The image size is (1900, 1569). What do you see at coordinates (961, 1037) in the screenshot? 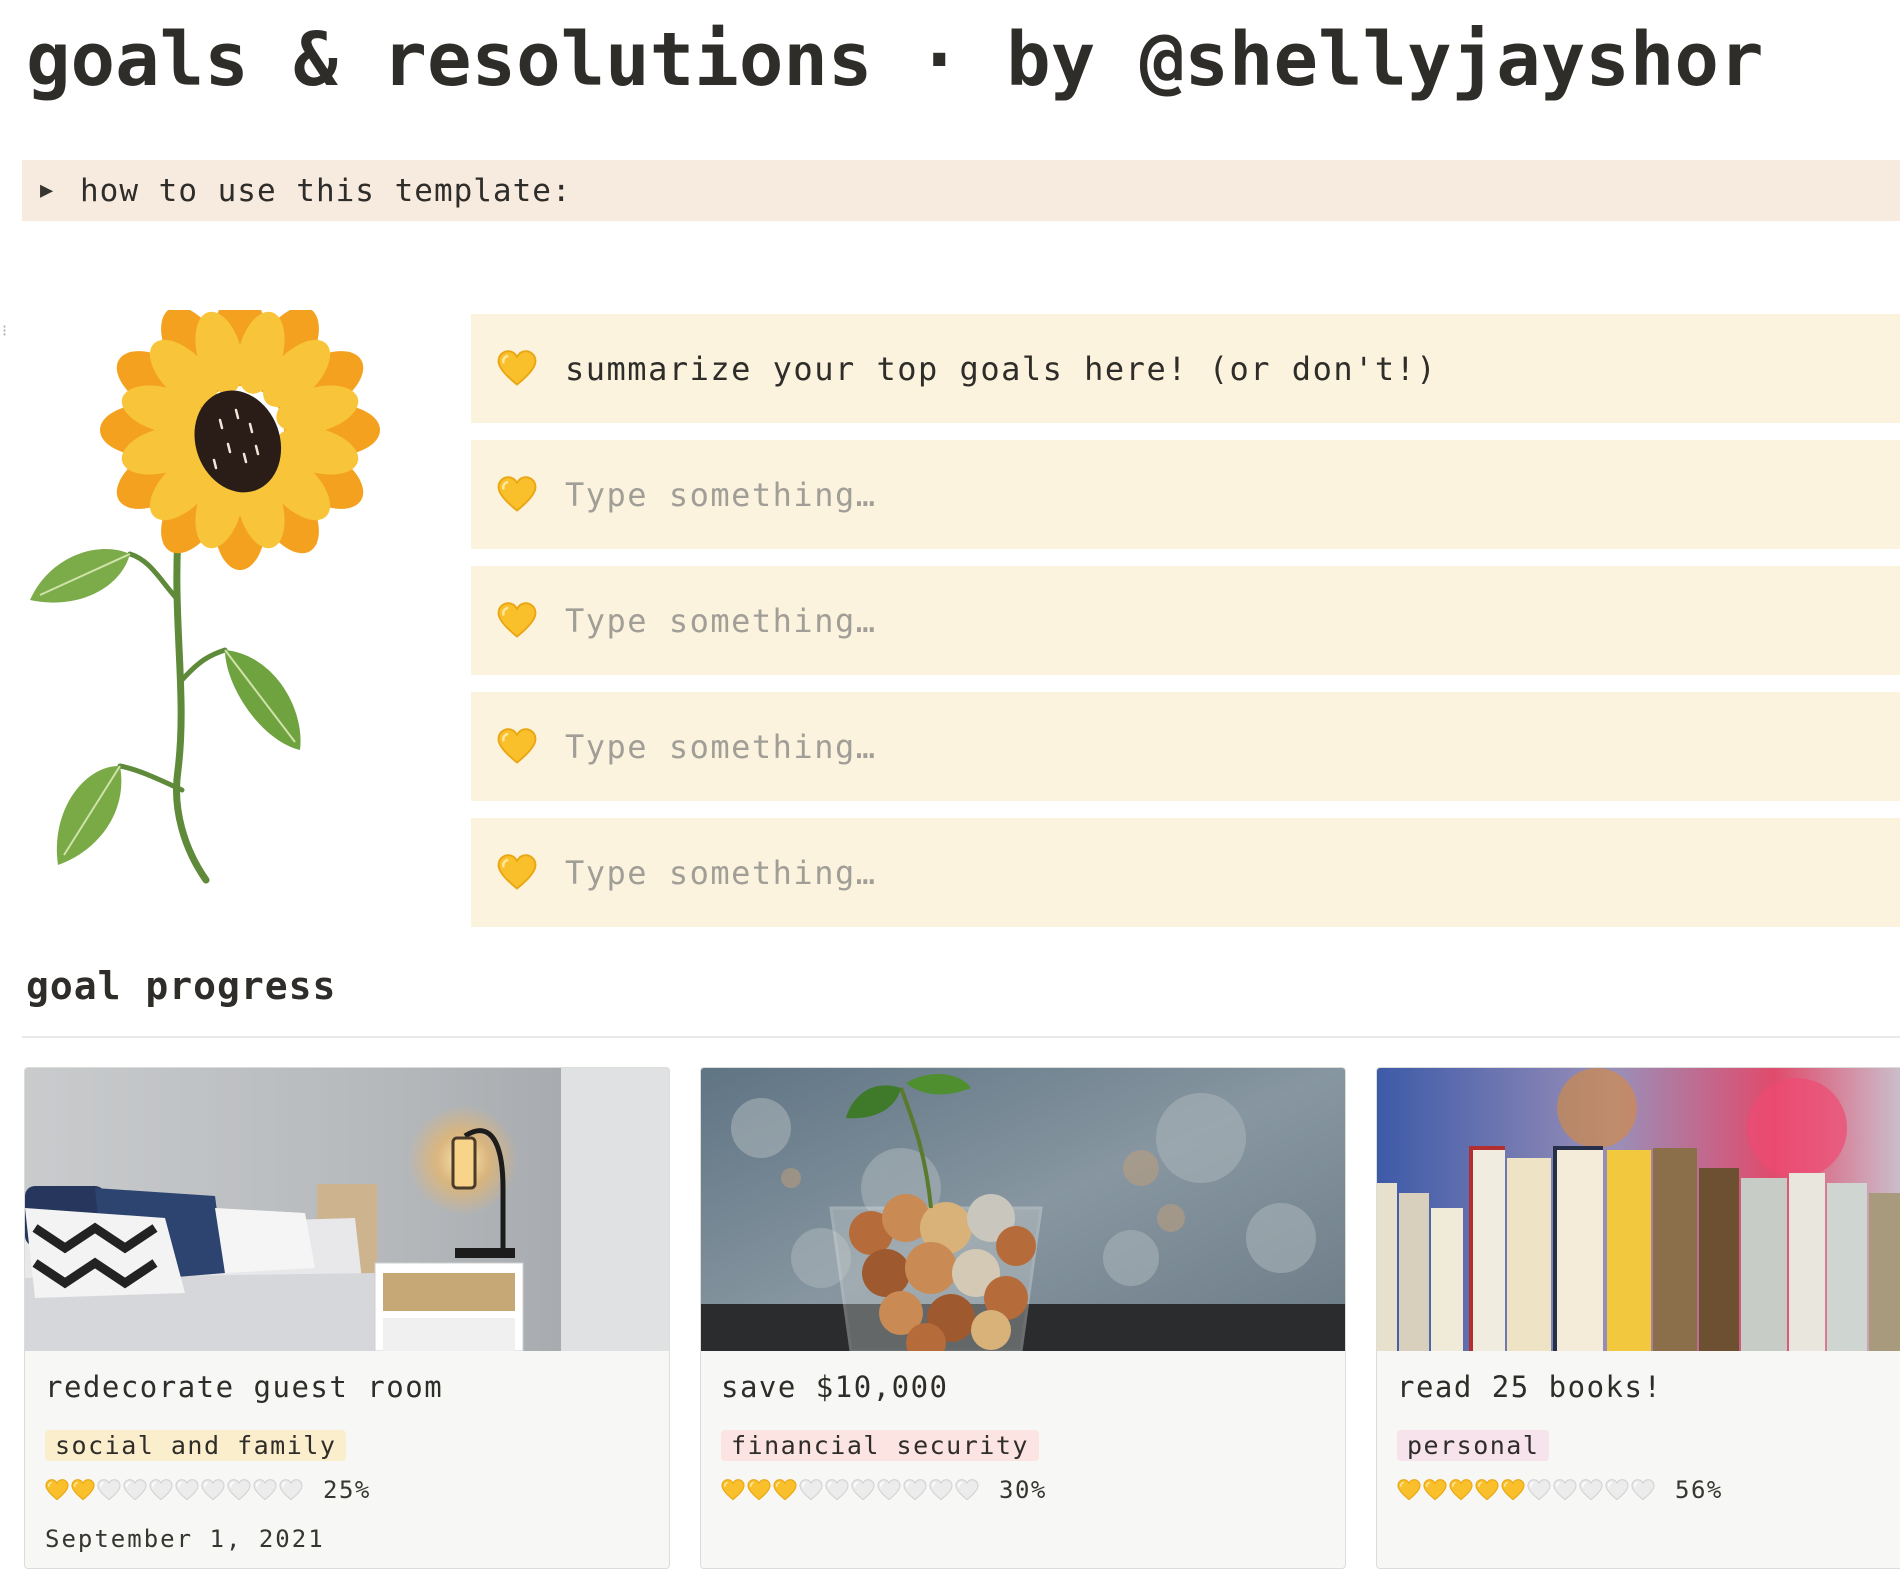
I see `divider` at bounding box center [961, 1037].